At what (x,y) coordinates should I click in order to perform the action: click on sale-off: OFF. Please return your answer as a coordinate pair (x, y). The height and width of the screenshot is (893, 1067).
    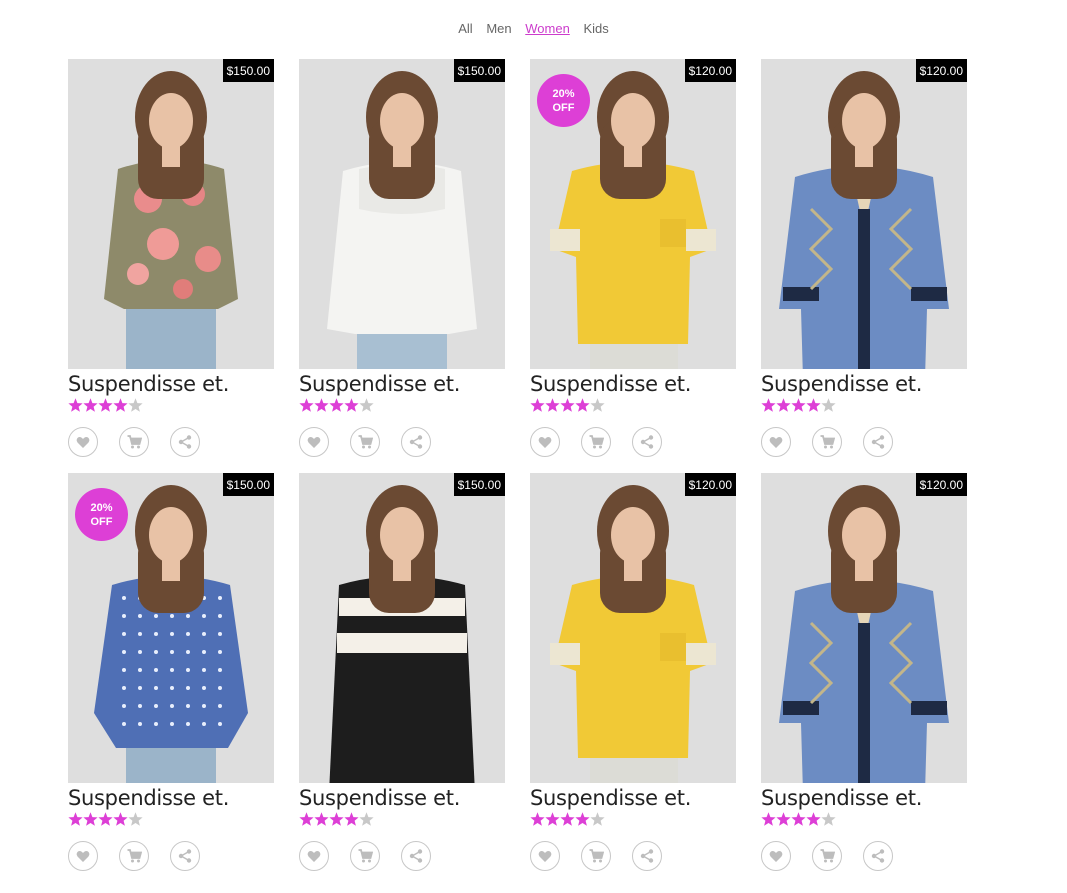
    Looking at the image, I should click on (101, 521).